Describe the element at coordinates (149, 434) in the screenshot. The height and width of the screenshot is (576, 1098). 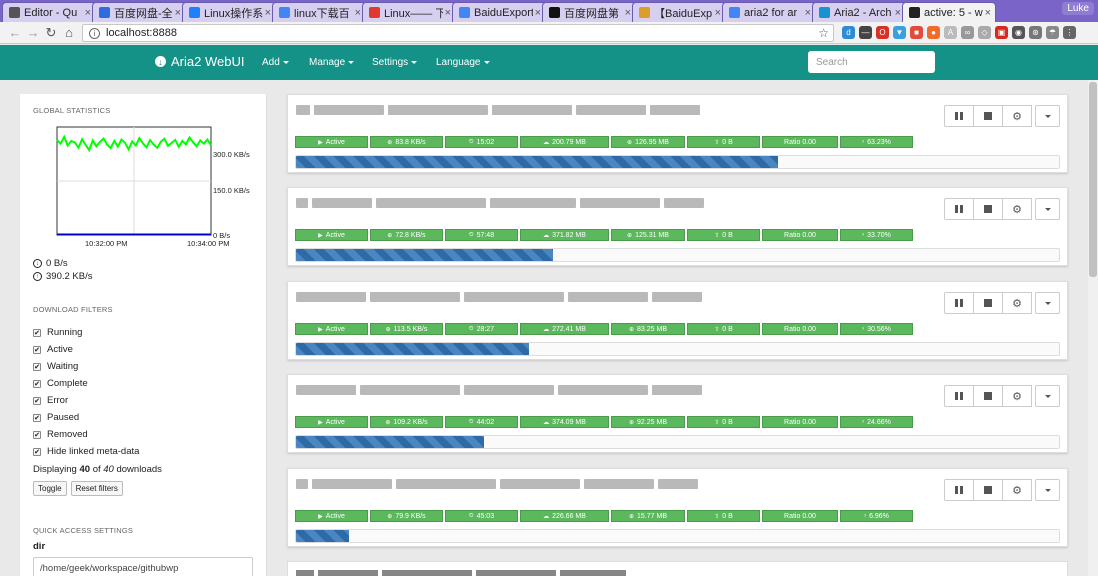
I see `filter-checkbox-row: ✔ Removed` at that location.